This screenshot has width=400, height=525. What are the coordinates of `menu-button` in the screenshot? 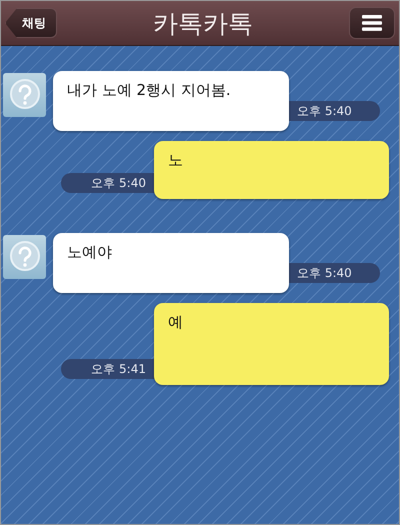 It's located at (372, 23).